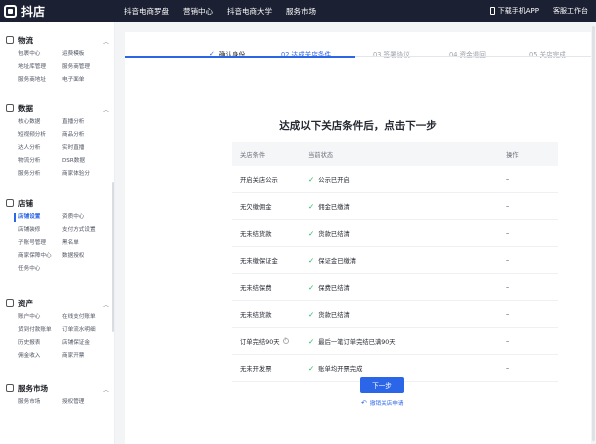 The height and width of the screenshot is (444, 596). What do you see at coordinates (10, 40) in the screenshot?
I see `logistics-icon` at bounding box center [10, 40].